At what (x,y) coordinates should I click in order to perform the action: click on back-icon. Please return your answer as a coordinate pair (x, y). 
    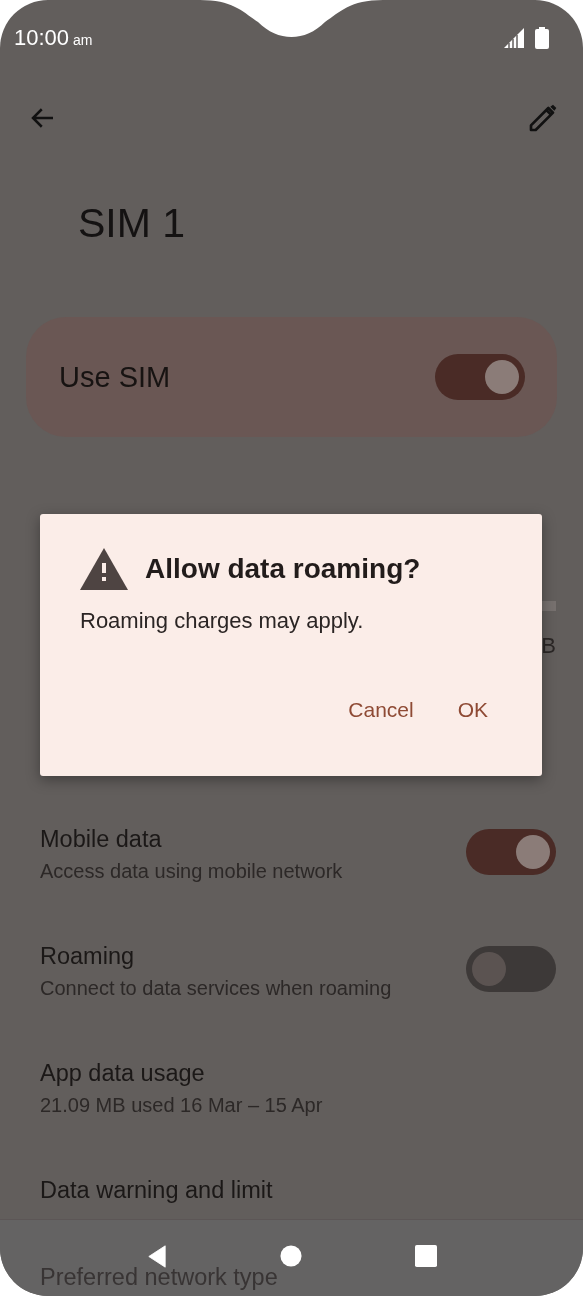
    Looking at the image, I should click on (156, 1256).